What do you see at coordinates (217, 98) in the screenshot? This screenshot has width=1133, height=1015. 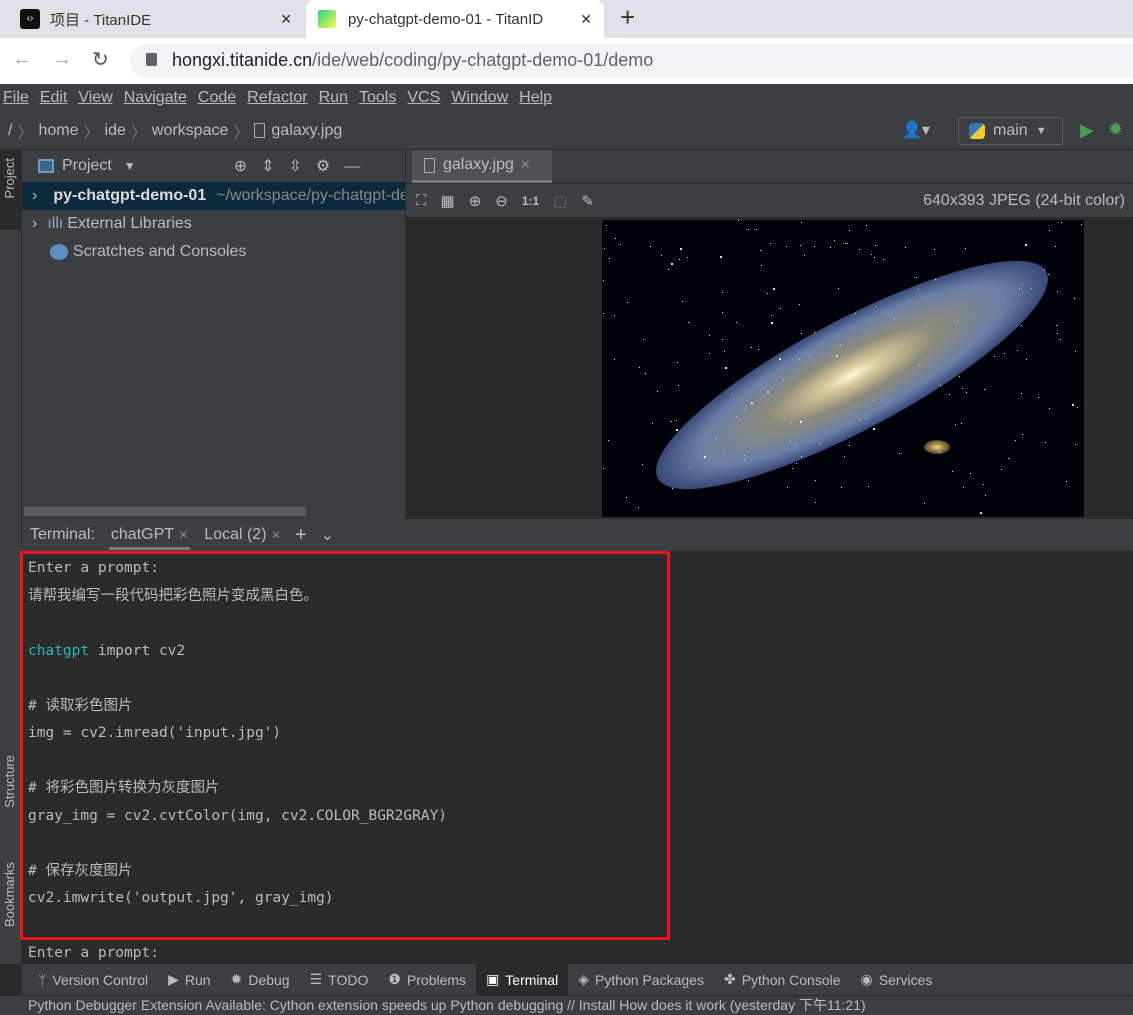 I see `menu-code: Code` at bounding box center [217, 98].